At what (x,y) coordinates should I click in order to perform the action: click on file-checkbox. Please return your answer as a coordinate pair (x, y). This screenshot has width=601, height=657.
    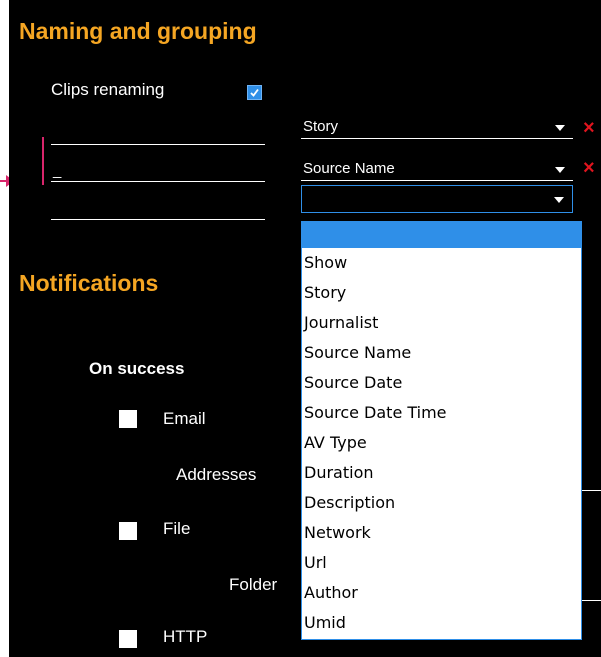
    Looking at the image, I should click on (128, 531).